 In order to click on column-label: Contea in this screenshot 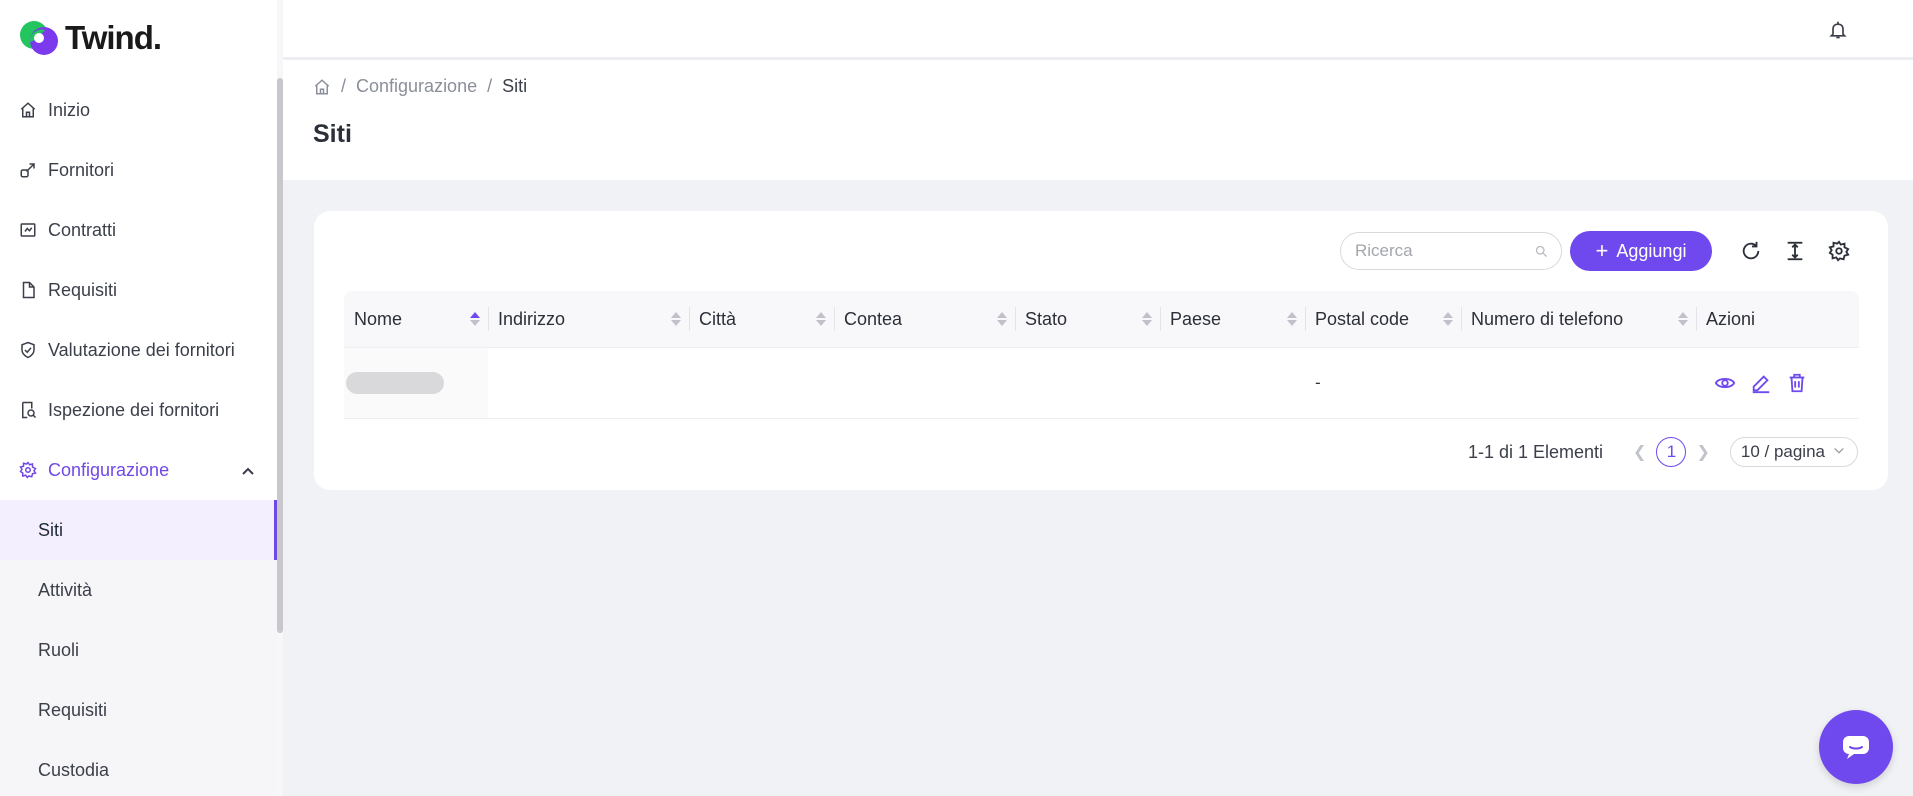, I will do `click(873, 318)`.